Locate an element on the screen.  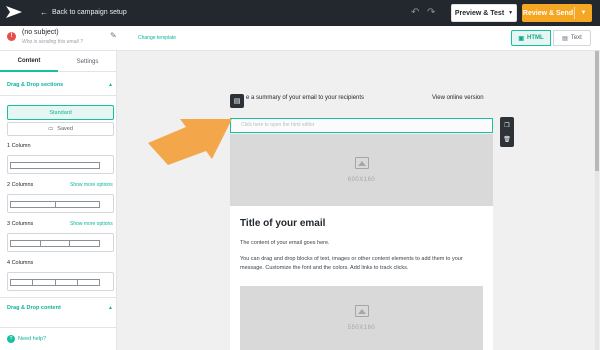
view-online-link: View online version is located at coordinates (458, 98).